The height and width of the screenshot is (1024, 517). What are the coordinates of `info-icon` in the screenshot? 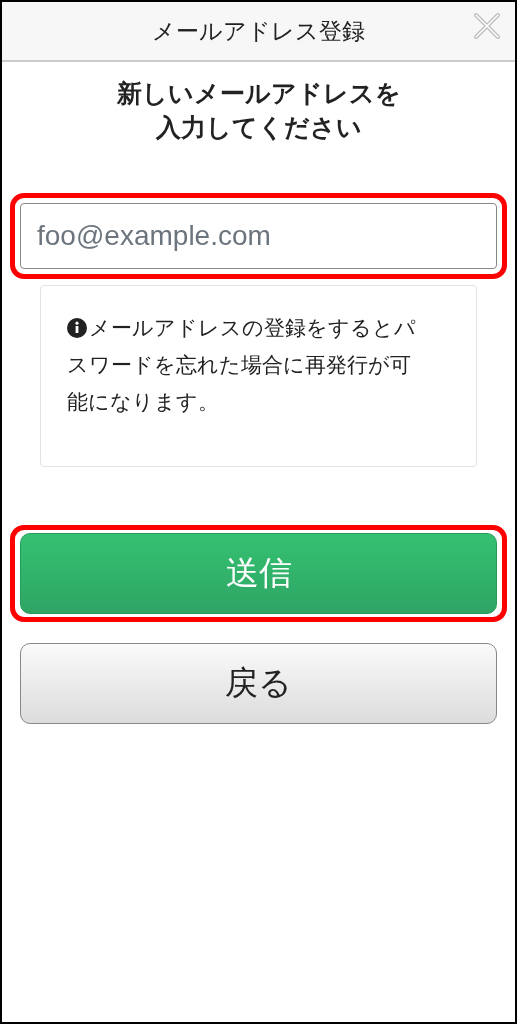 It's located at (77, 328).